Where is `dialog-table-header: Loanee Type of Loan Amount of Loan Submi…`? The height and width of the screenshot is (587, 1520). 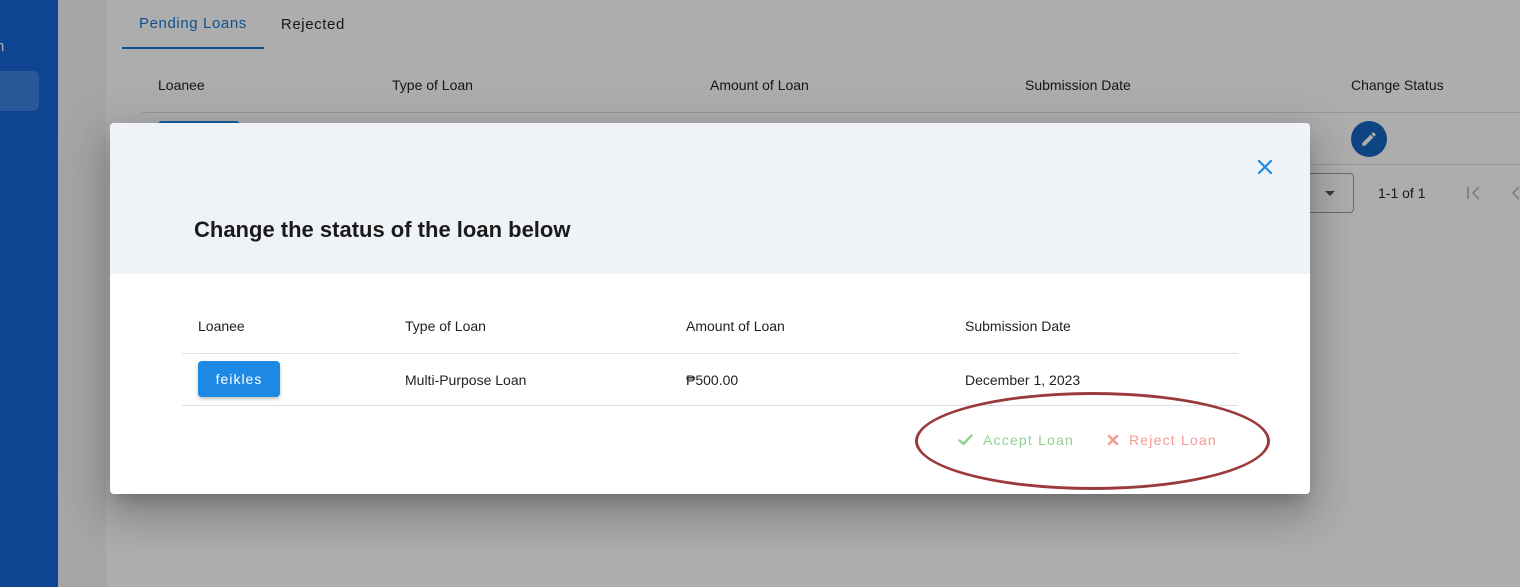
dialog-table-header: Loanee Type of Loan Amount of Loan Submi… is located at coordinates (710, 328).